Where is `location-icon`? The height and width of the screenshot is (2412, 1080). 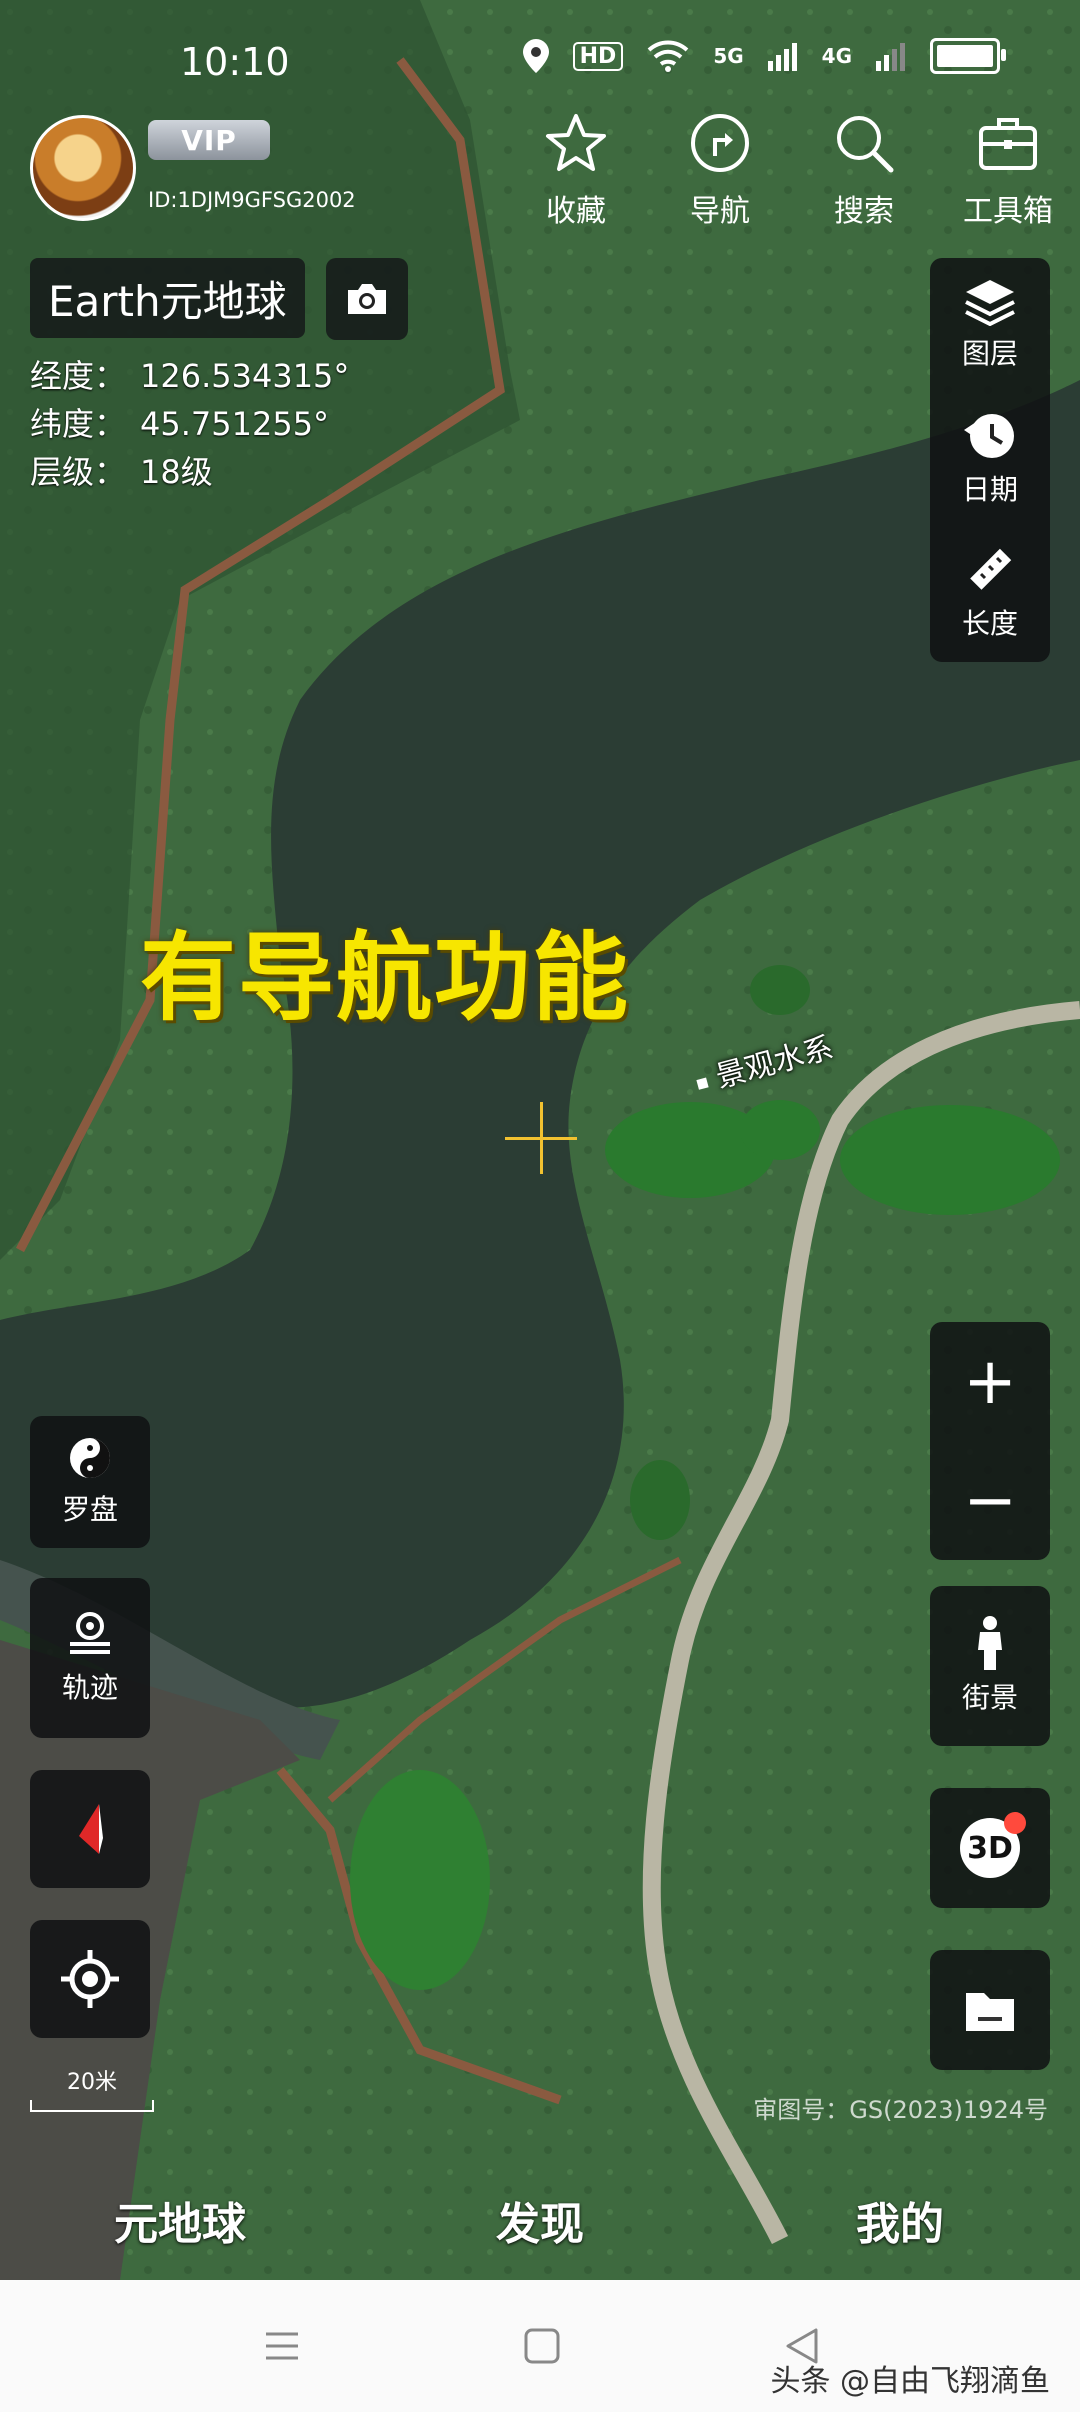 location-icon is located at coordinates (535, 56).